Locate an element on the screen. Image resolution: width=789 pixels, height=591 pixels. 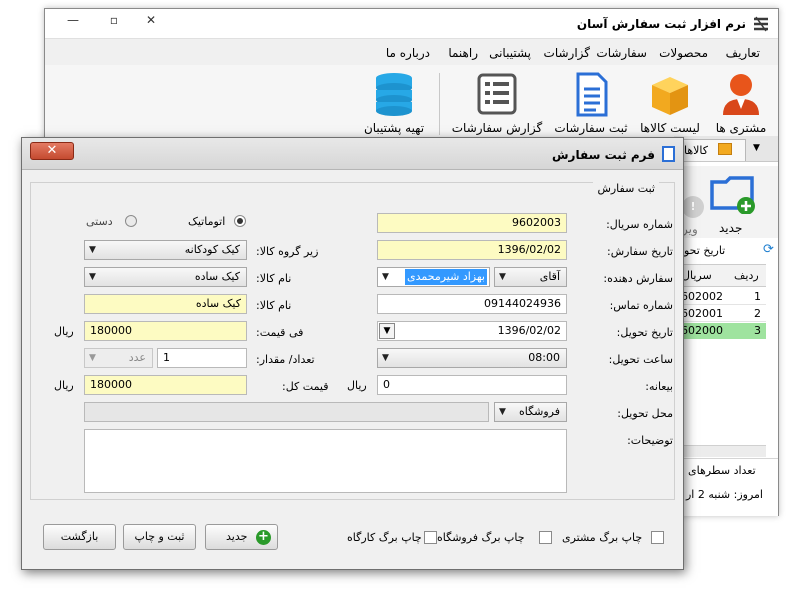
orders-report-label: گزارش سفارشات is located at coordinates (497, 128).